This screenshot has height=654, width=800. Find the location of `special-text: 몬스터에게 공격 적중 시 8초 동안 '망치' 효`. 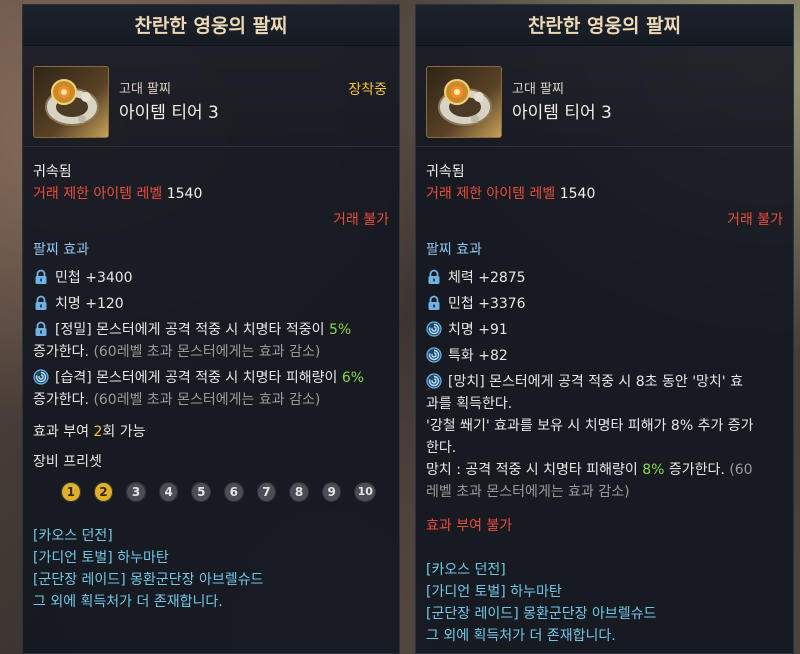

special-text: 몬스터에게 공격 적중 시 8초 동안 '망치' 효 is located at coordinates (616, 382).